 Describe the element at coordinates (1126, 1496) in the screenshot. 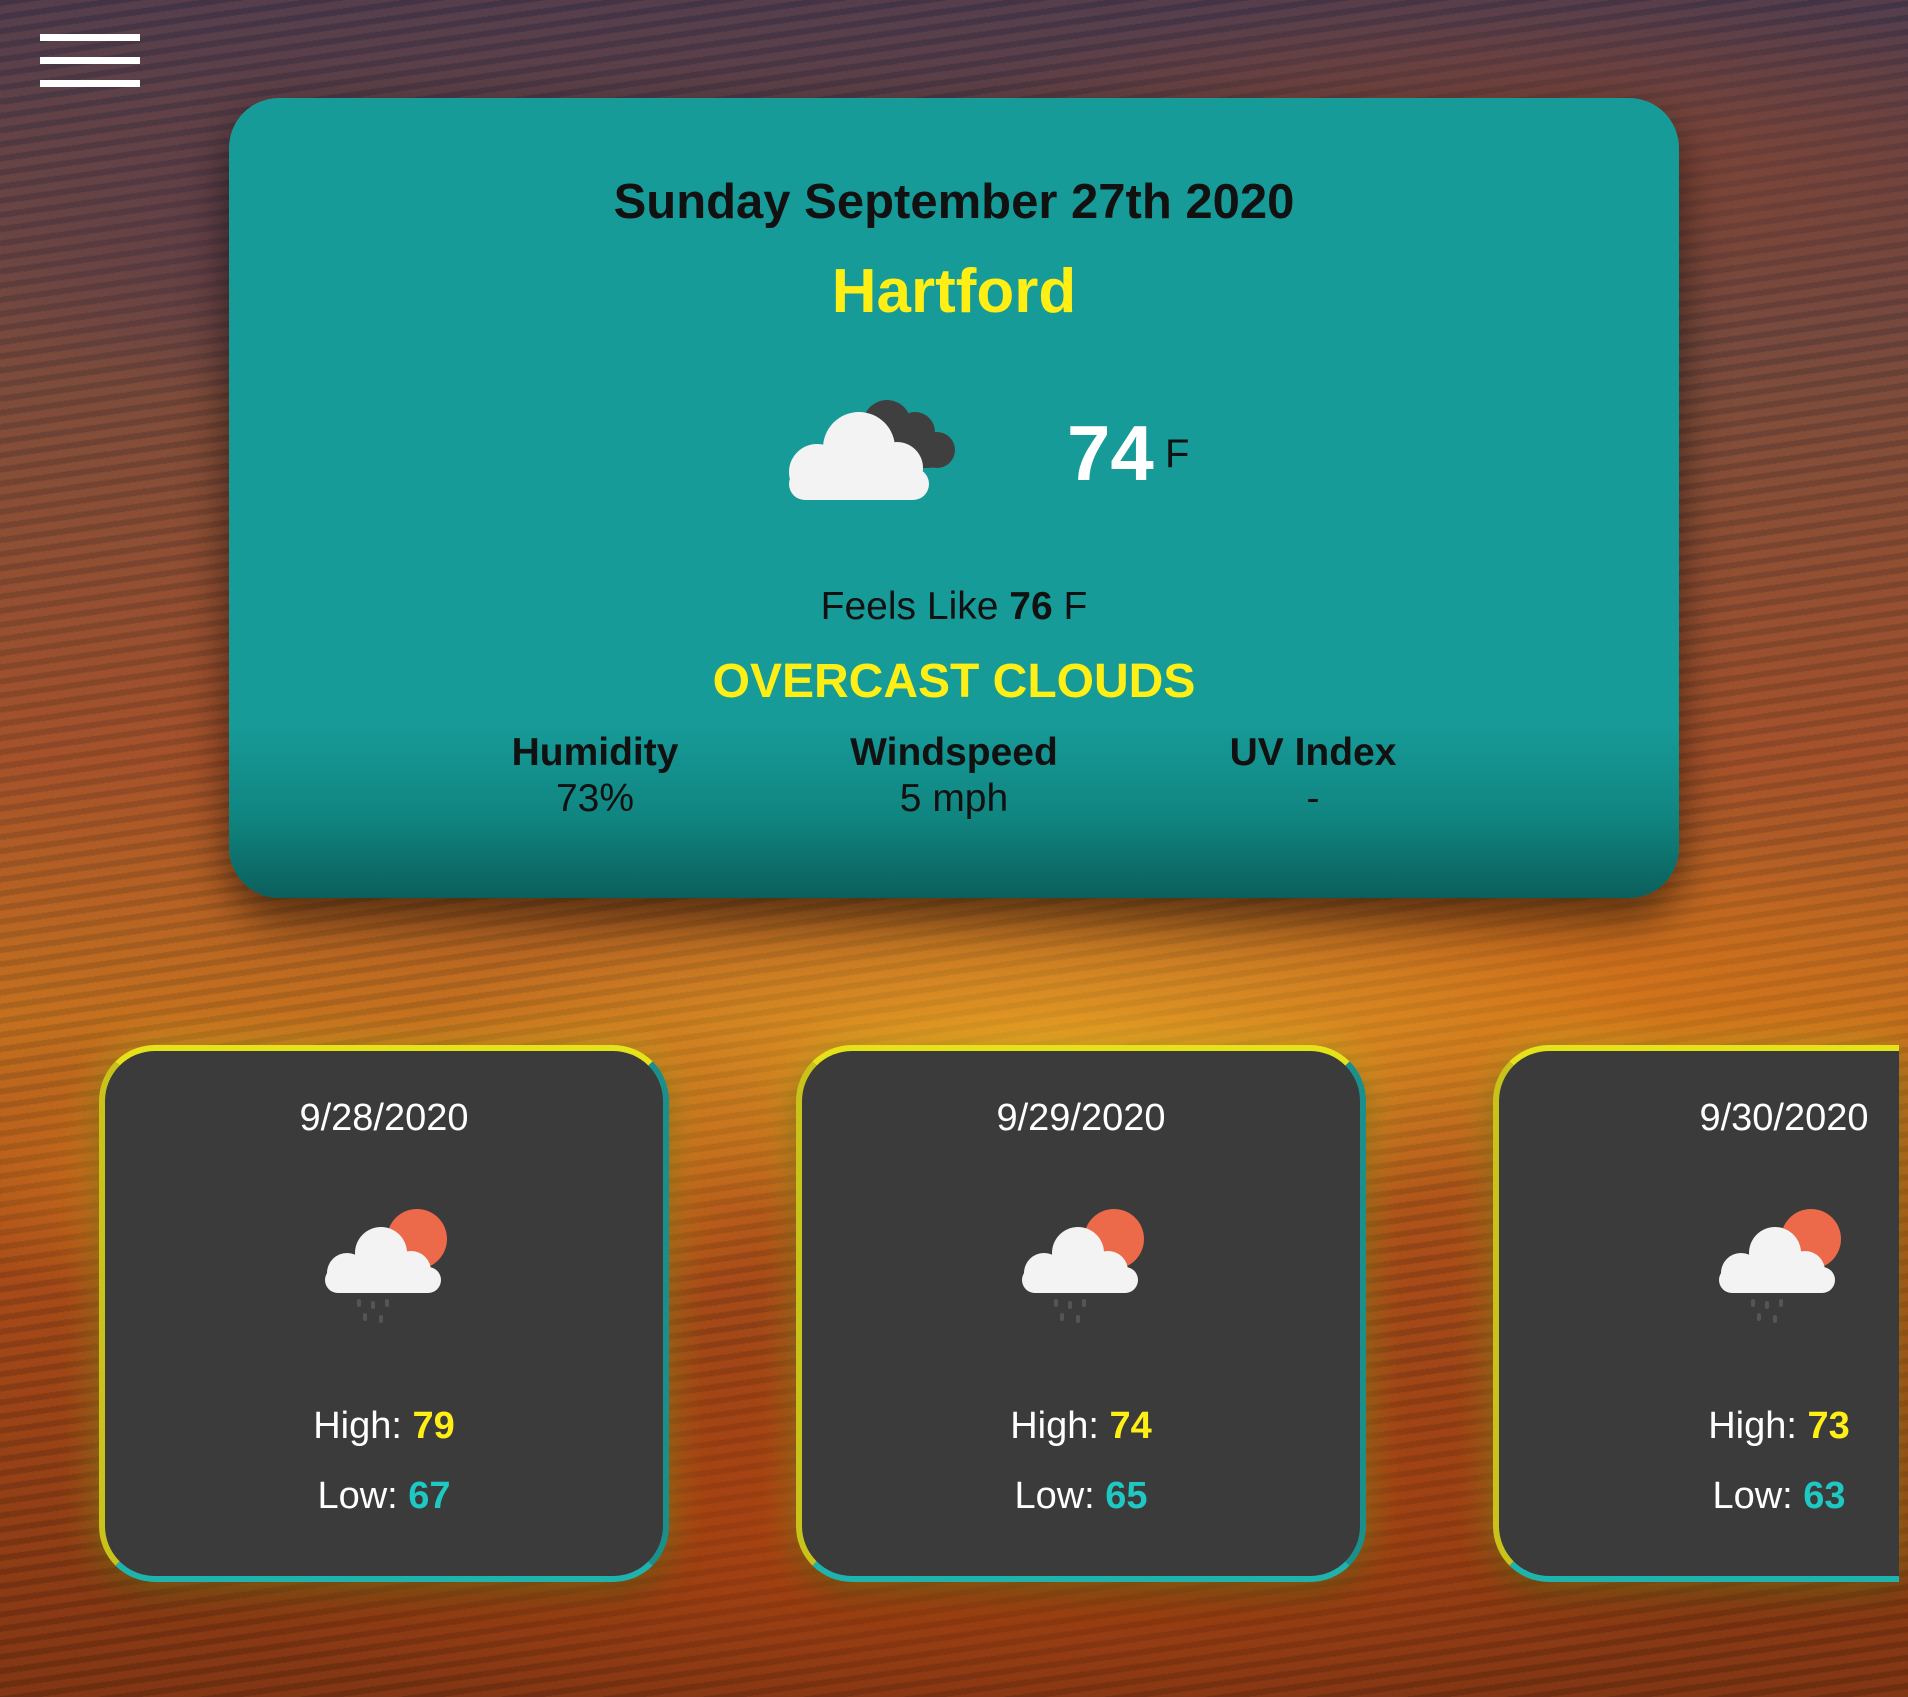

I see `low-value: 65` at that location.